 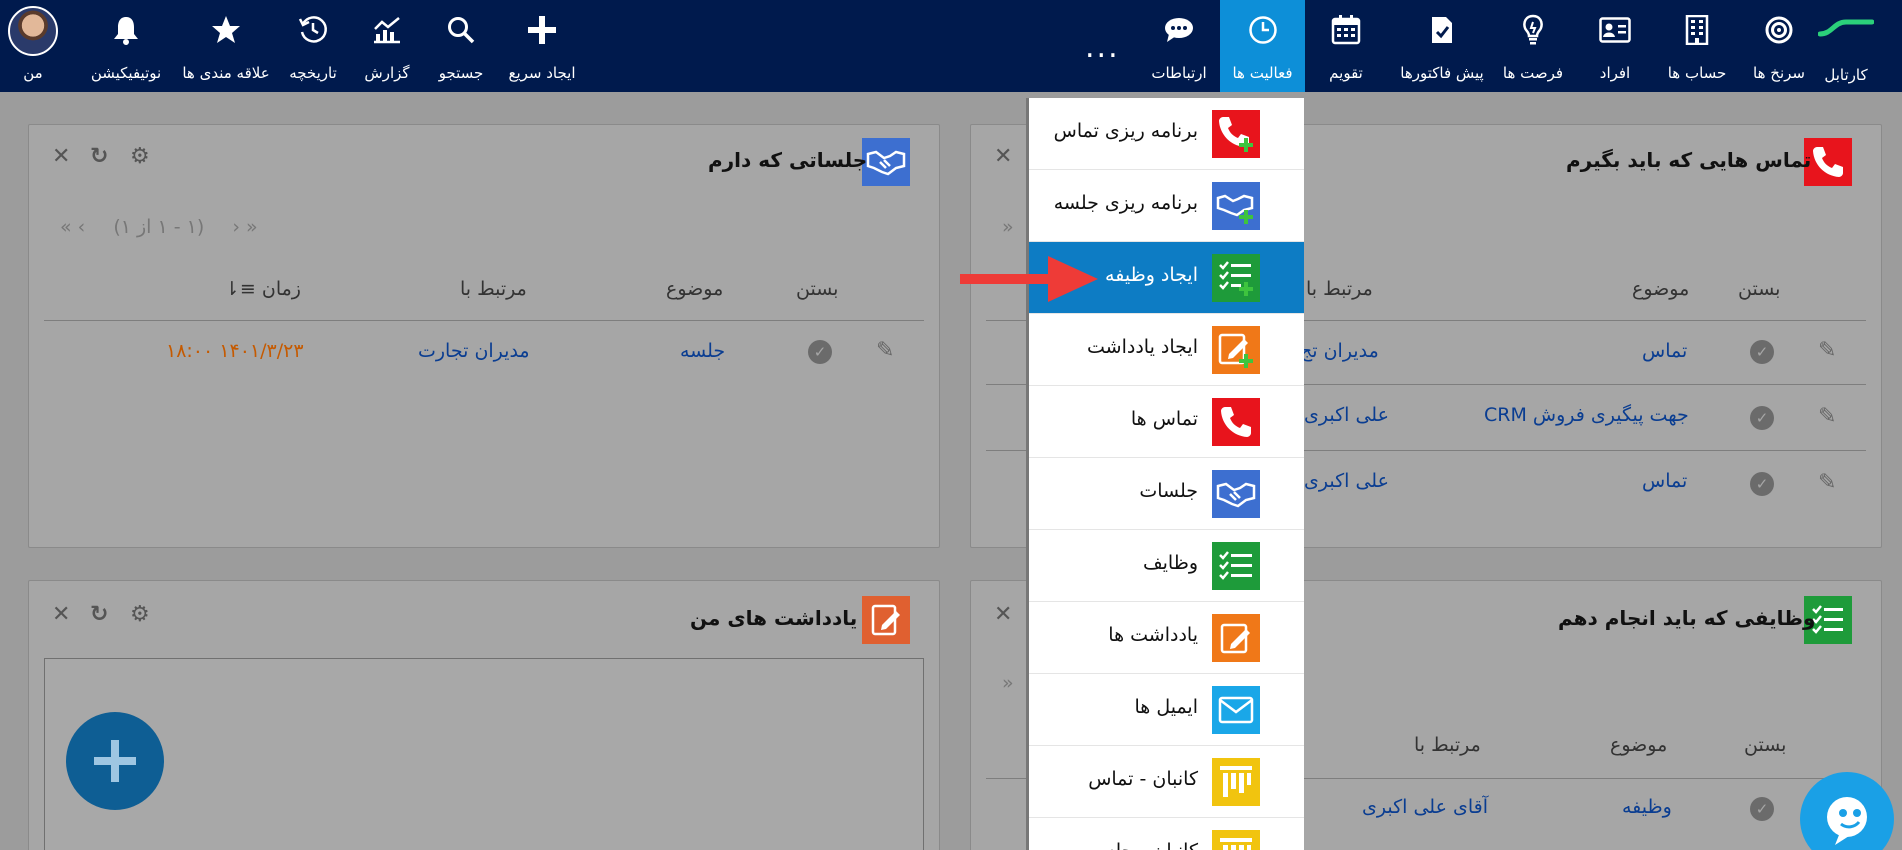 I want to click on building-icon, so click(x=1697, y=30).